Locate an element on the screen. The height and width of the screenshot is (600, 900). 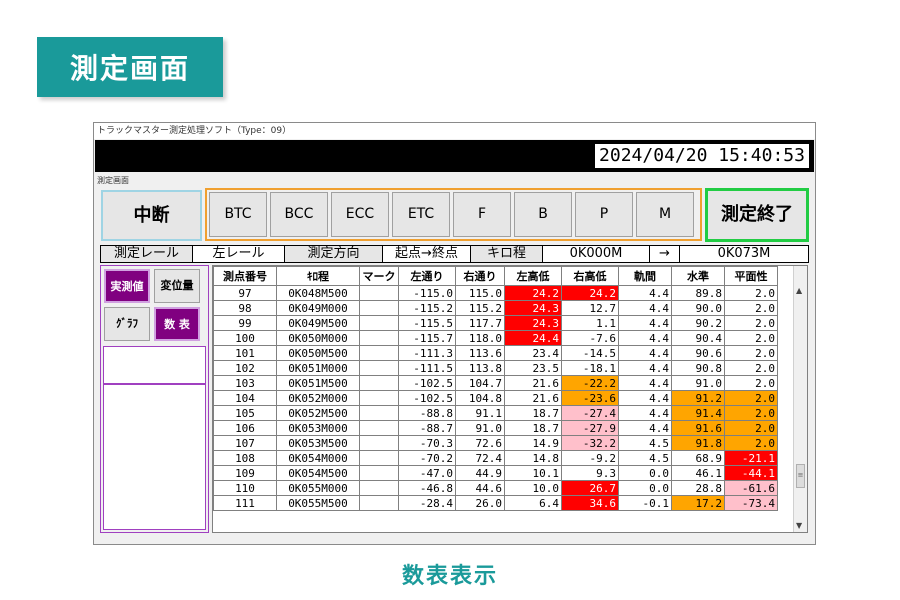
displacement-button: 変位量 is located at coordinates (177, 286).